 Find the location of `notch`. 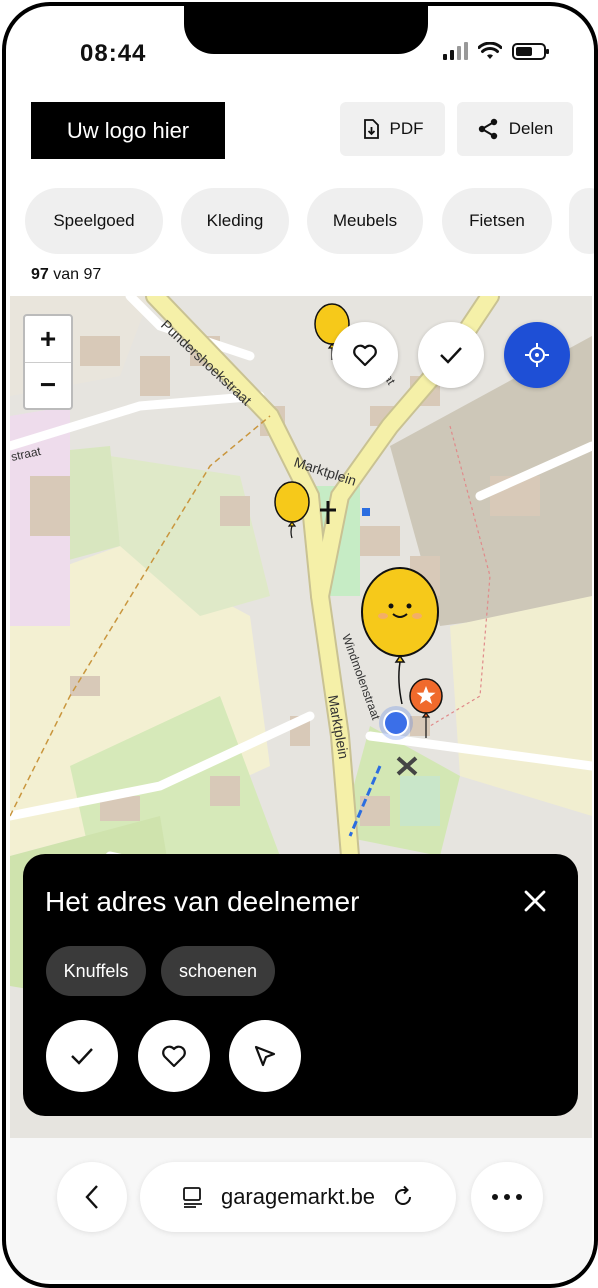

notch is located at coordinates (306, 30).